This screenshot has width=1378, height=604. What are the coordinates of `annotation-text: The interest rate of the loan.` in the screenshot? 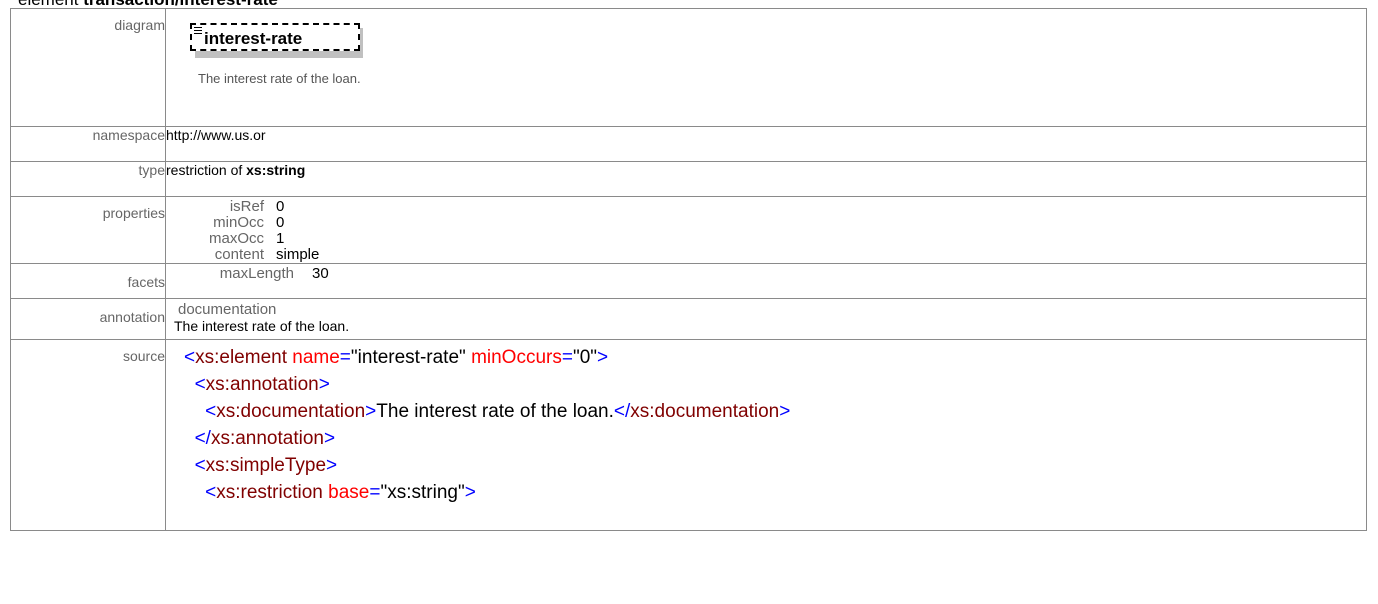 It's located at (262, 326).